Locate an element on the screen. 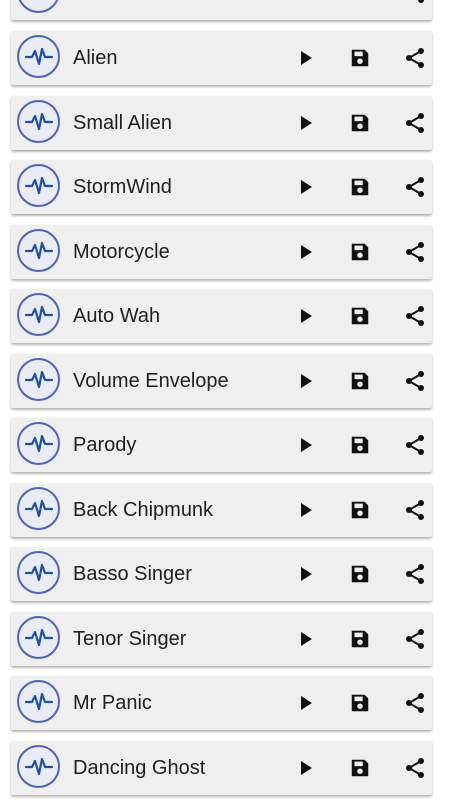 This screenshot has height=800, width=472. effect-name: Small Alien is located at coordinates (122, 123).